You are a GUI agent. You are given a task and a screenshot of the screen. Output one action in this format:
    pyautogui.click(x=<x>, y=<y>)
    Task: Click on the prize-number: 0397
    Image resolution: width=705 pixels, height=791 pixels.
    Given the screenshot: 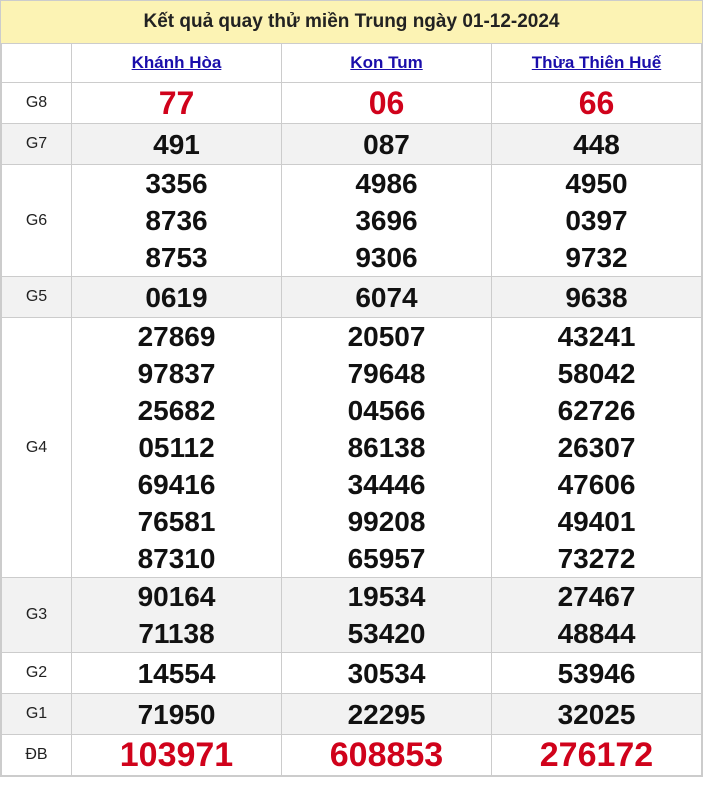 What is the action you would take?
    pyautogui.click(x=596, y=220)
    